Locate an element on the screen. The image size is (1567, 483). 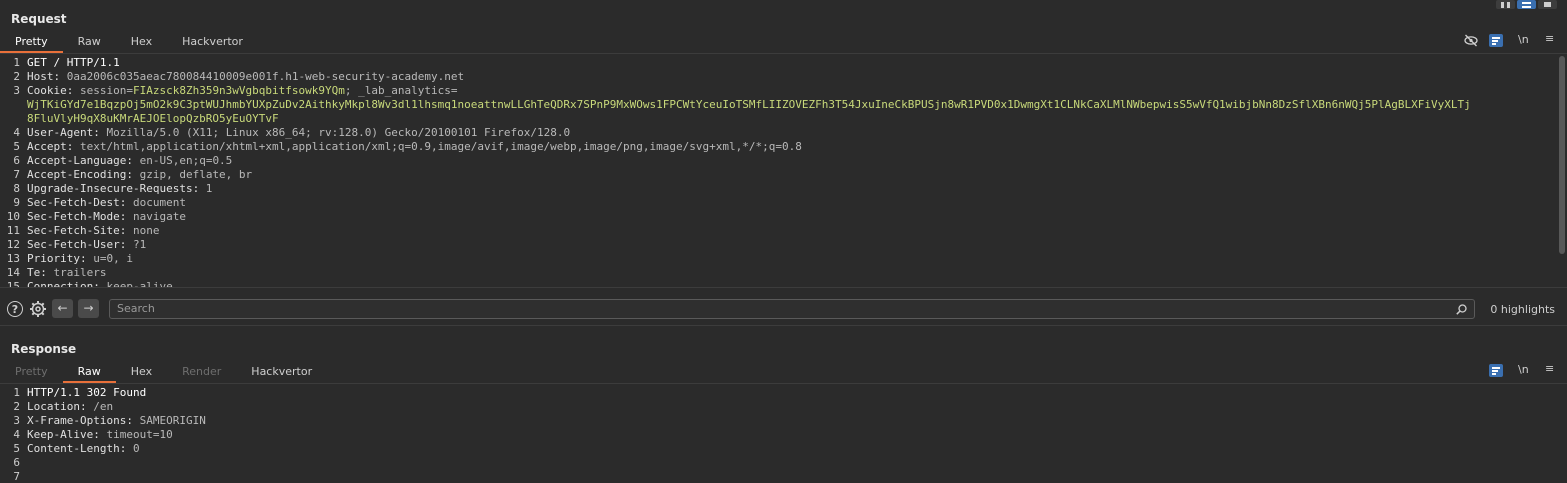
editor-line: 5 Content-Length: 0 is located at coordinates (779, 449).